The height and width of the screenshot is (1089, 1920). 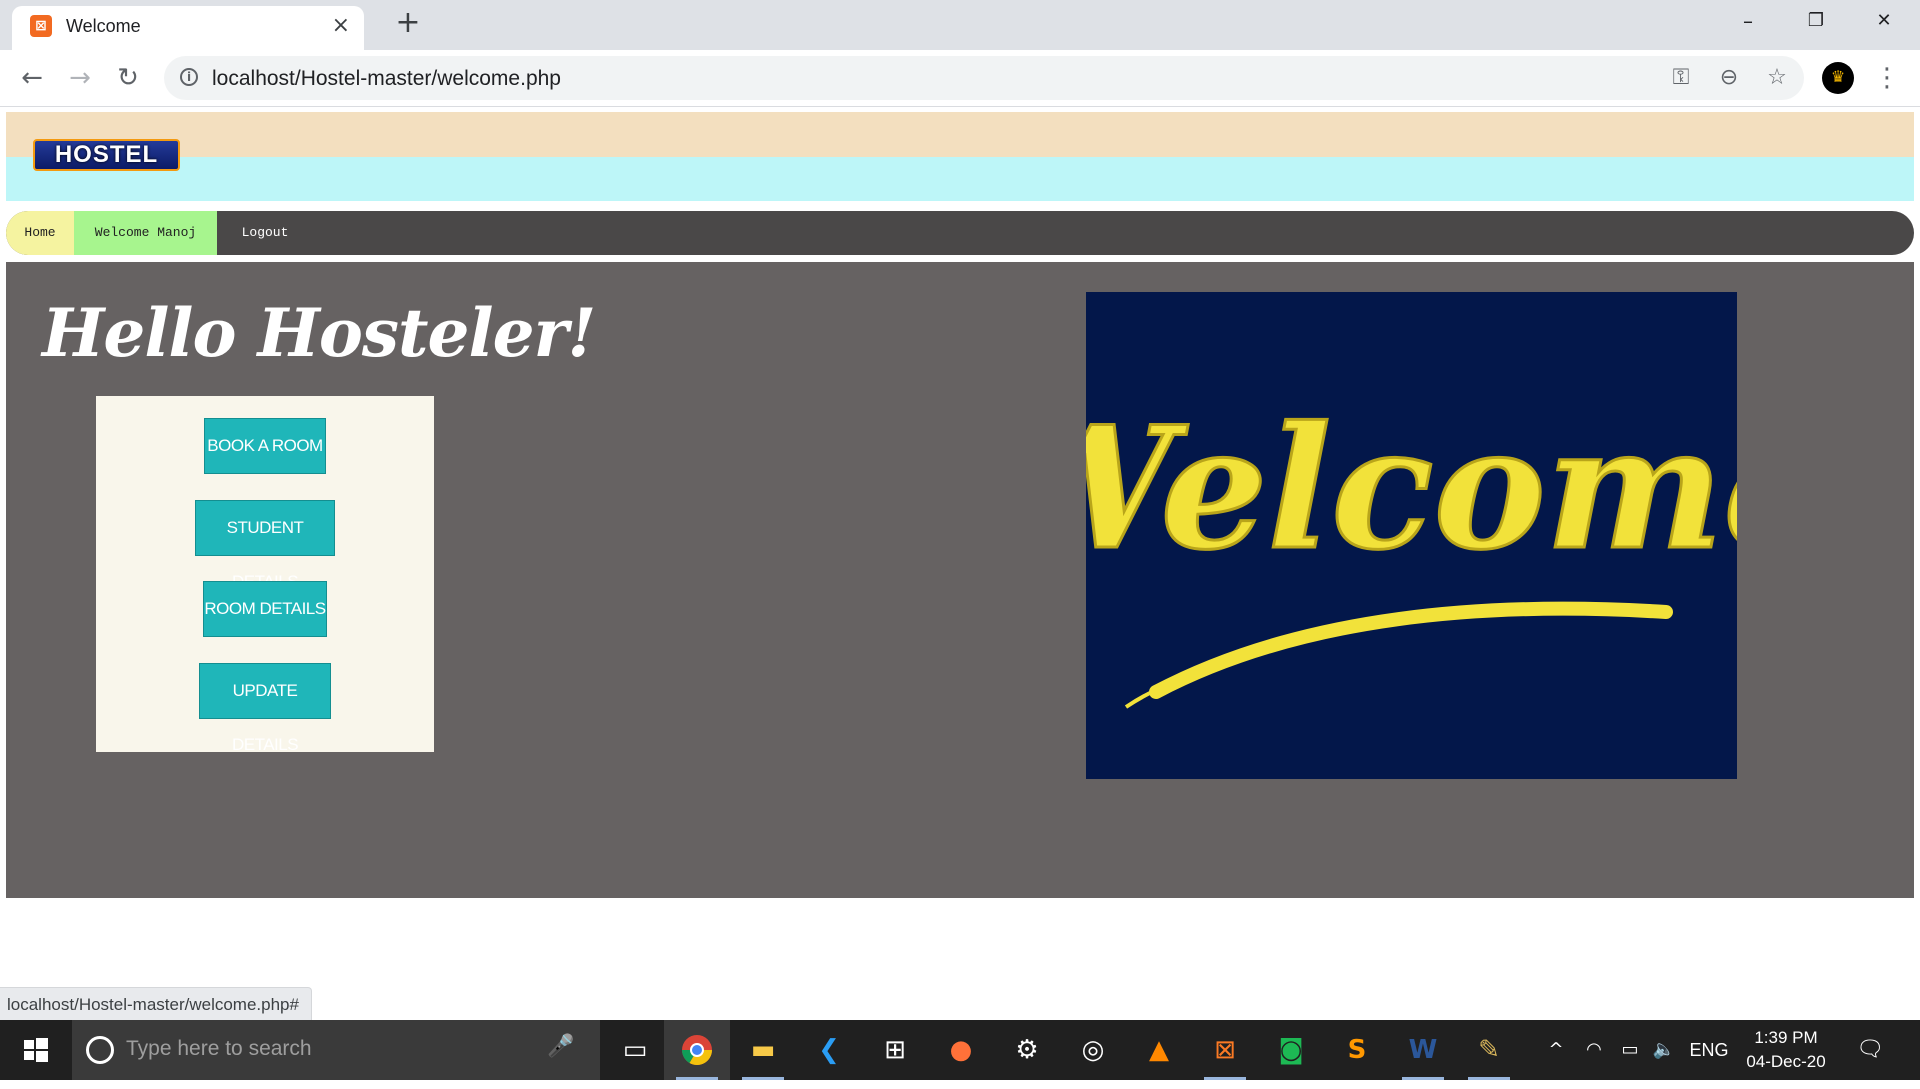 What do you see at coordinates (1027, 1050) in the screenshot?
I see `settings-gear-icon: ⚙` at bounding box center [1027, 1050].